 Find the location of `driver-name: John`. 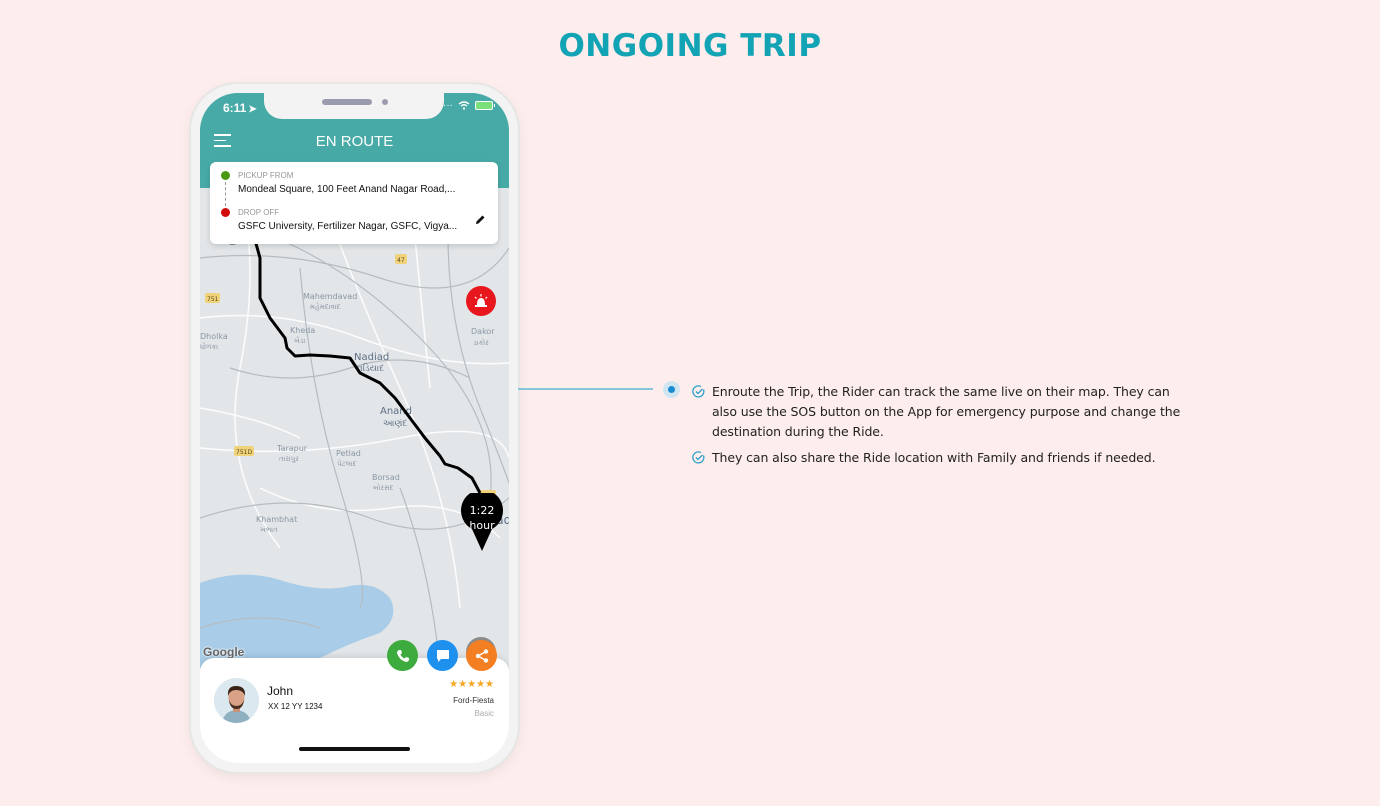

driver-name: John is located at coordinates (280, 691).